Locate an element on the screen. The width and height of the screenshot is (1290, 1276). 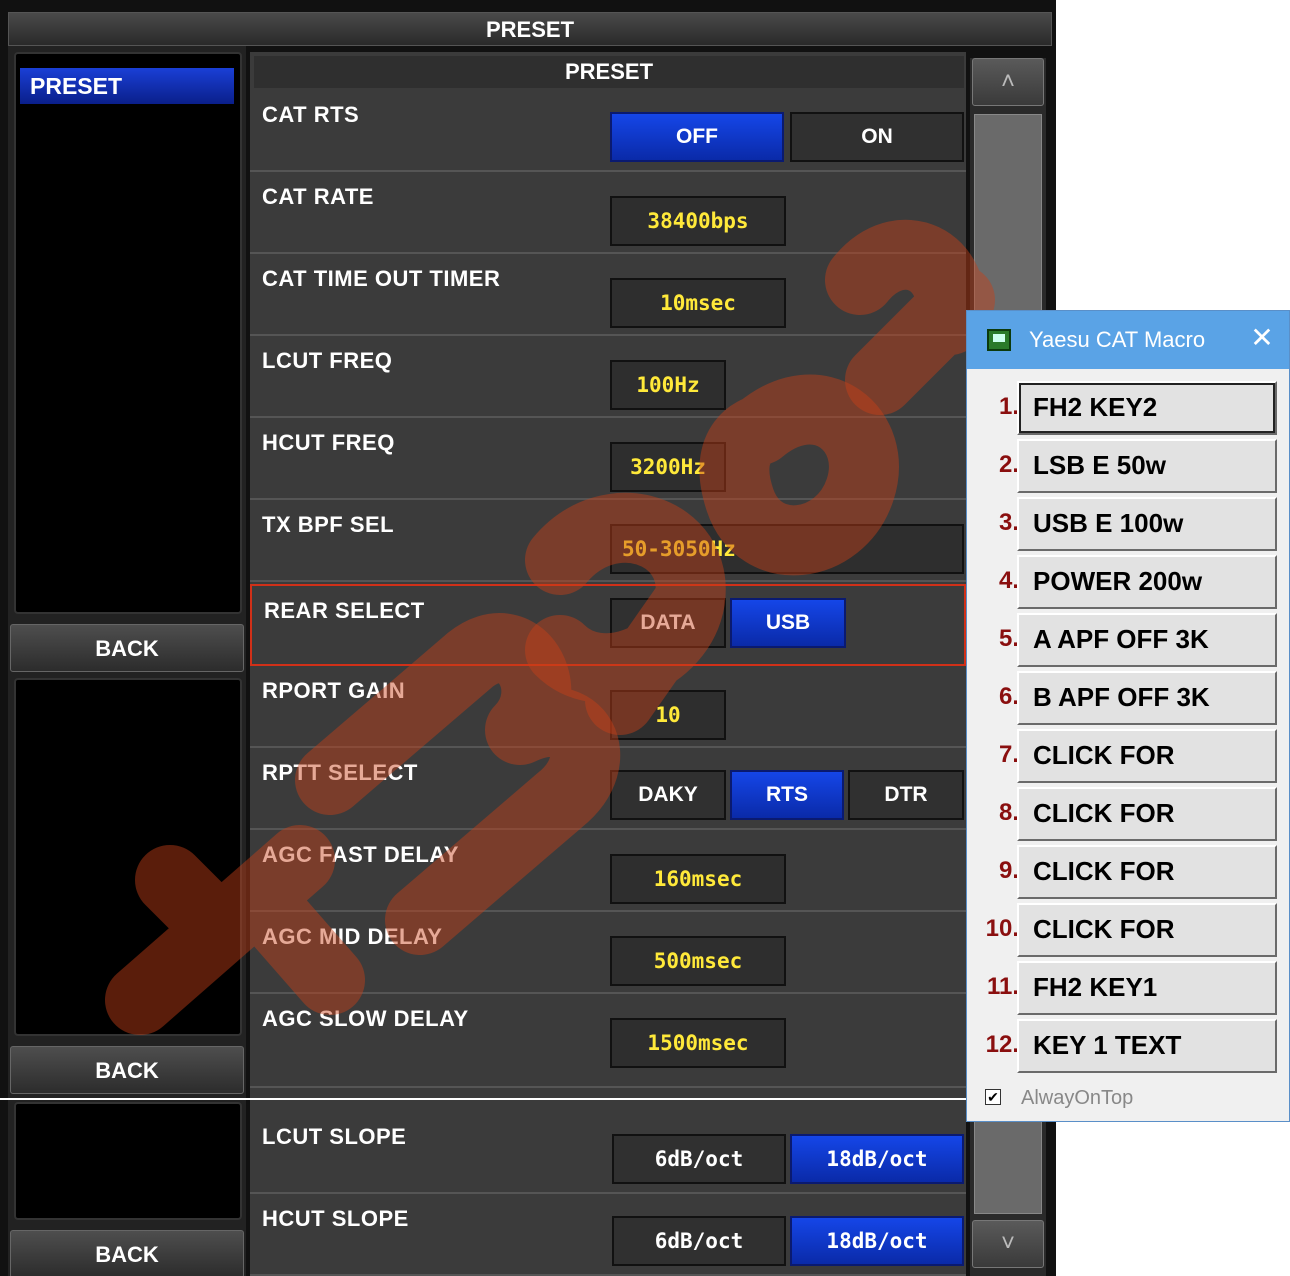
macro-row: 1. FH2 KEY2 is located at coordinates (1128, 408).